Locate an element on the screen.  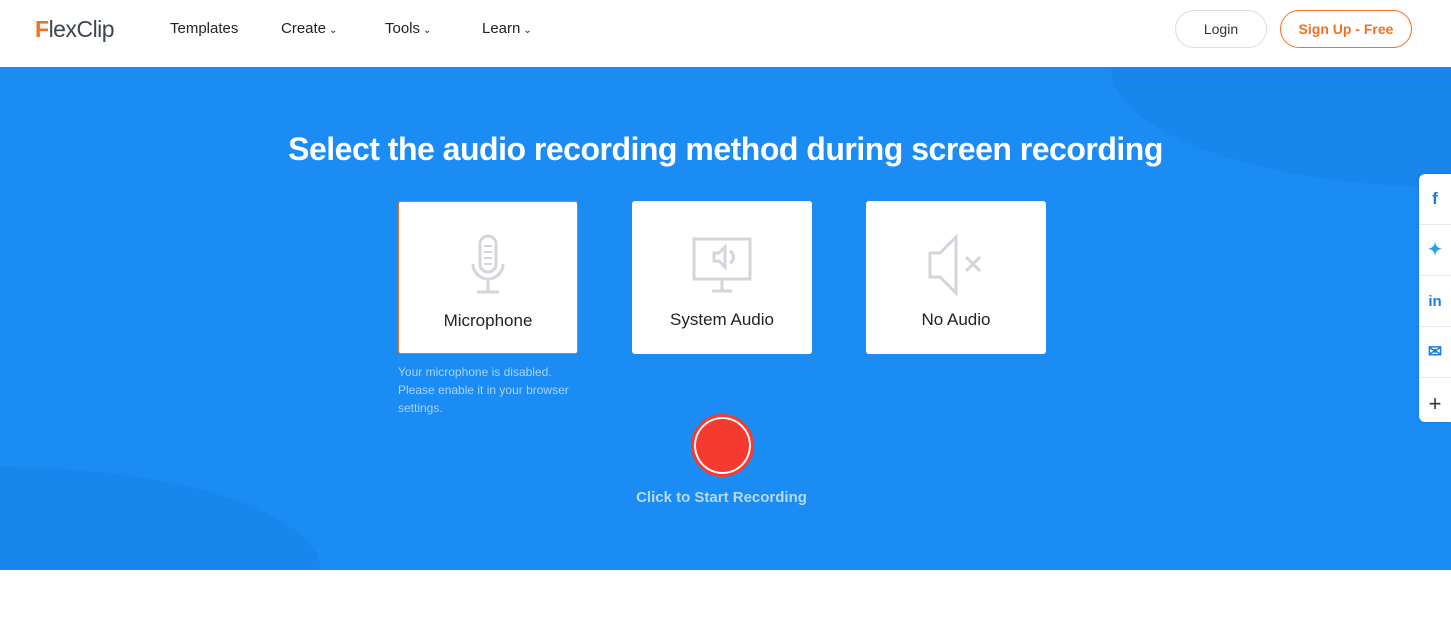
twitter-icon: ✦ is located at coordinates (1435, 250).